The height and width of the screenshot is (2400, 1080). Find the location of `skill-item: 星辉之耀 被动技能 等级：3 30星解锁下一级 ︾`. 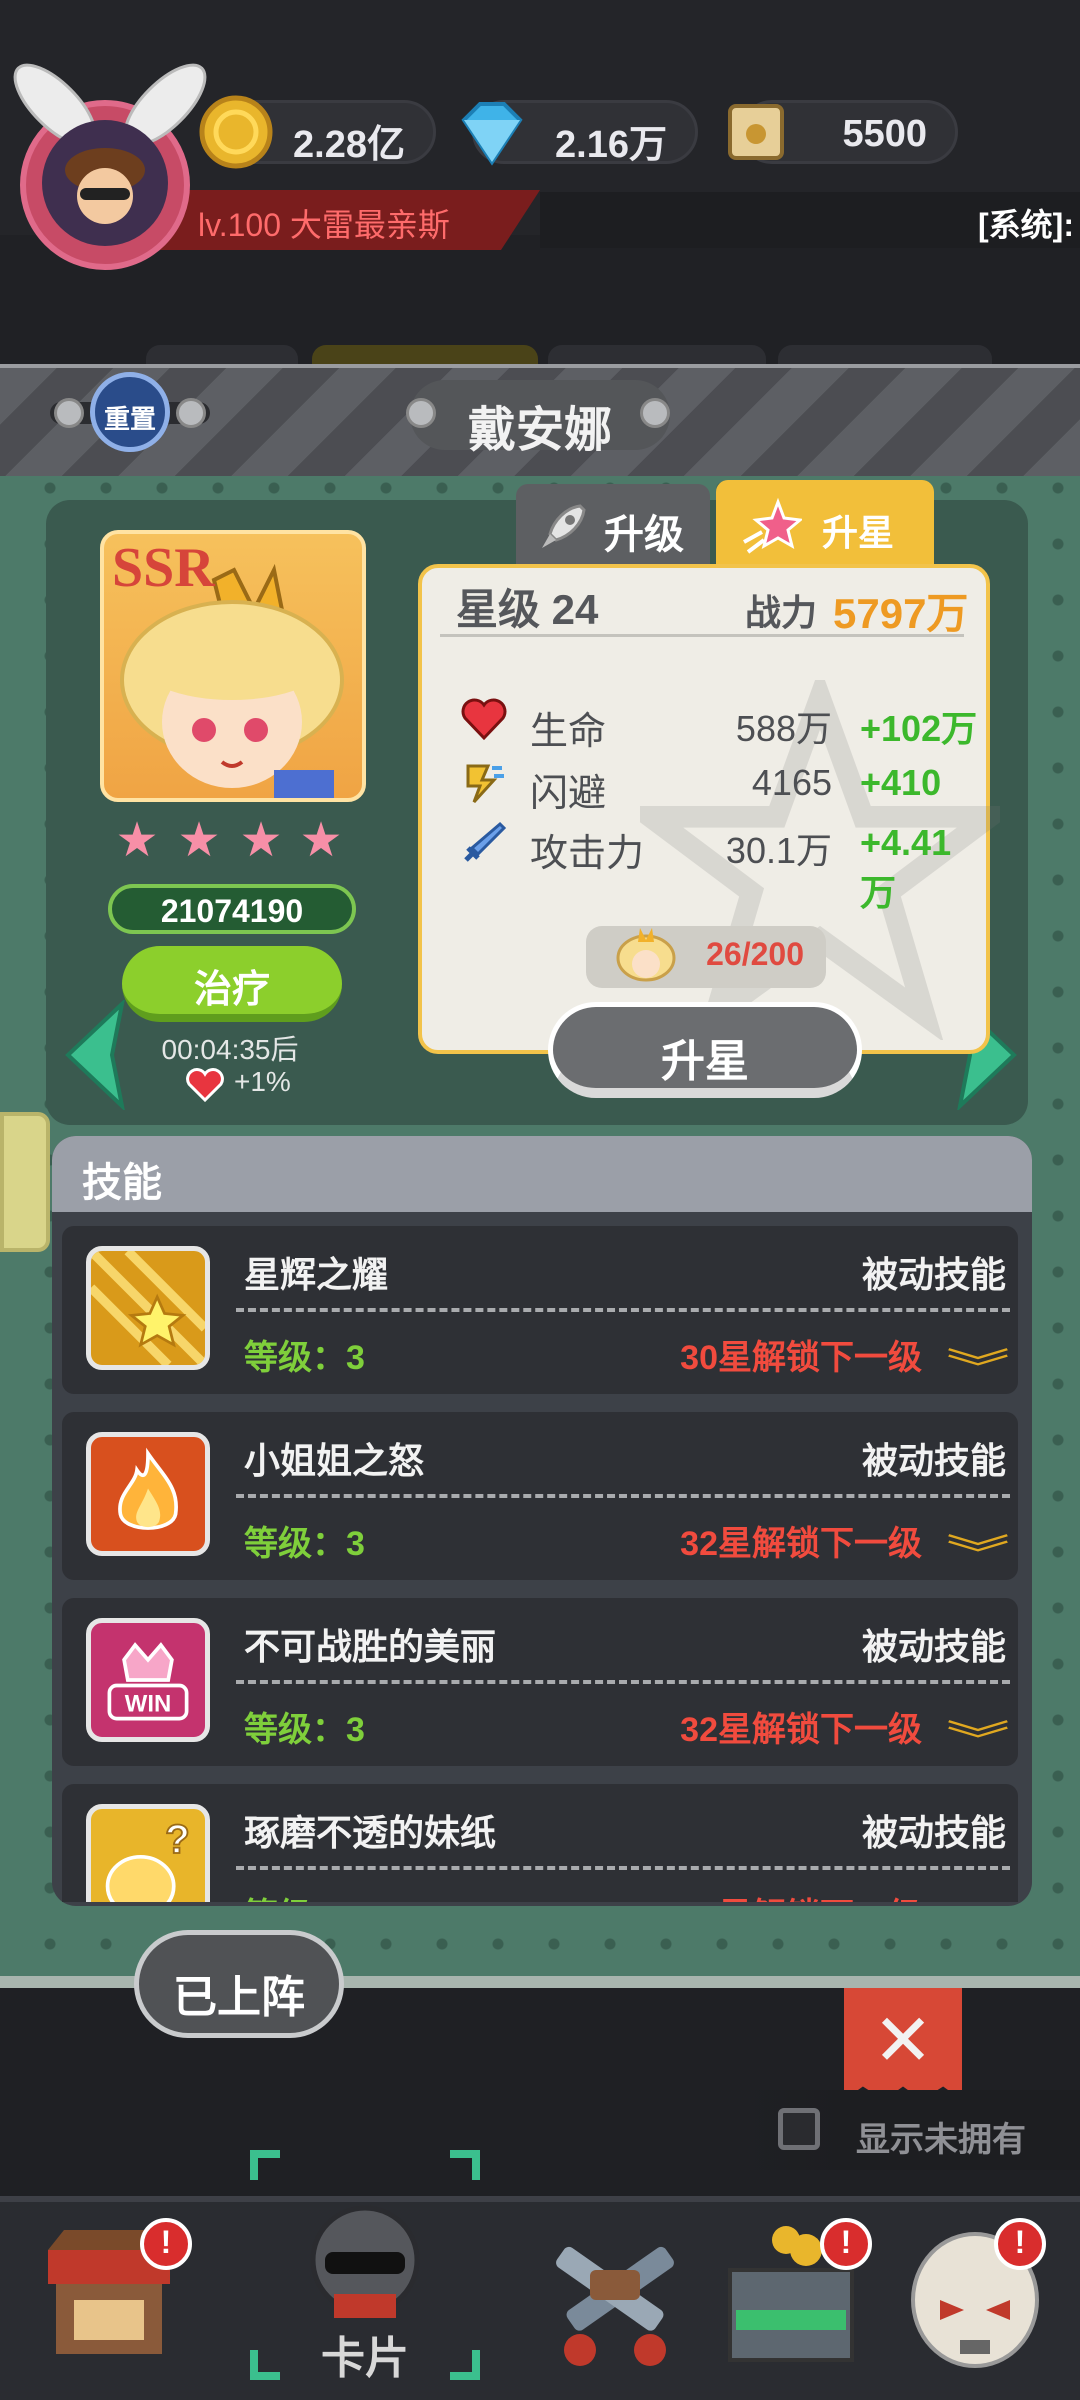

skill-item: 星辉之耀 被动技能 等级：3 30星解锁下一级 ︾ is located at coordinates (540, 1310).